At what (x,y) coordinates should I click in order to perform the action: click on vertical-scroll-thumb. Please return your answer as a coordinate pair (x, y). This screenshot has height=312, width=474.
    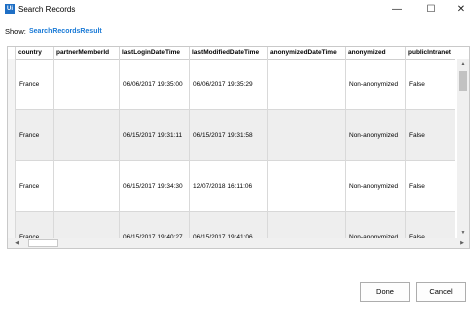
    Looking at the image, I should click on (463, 81).